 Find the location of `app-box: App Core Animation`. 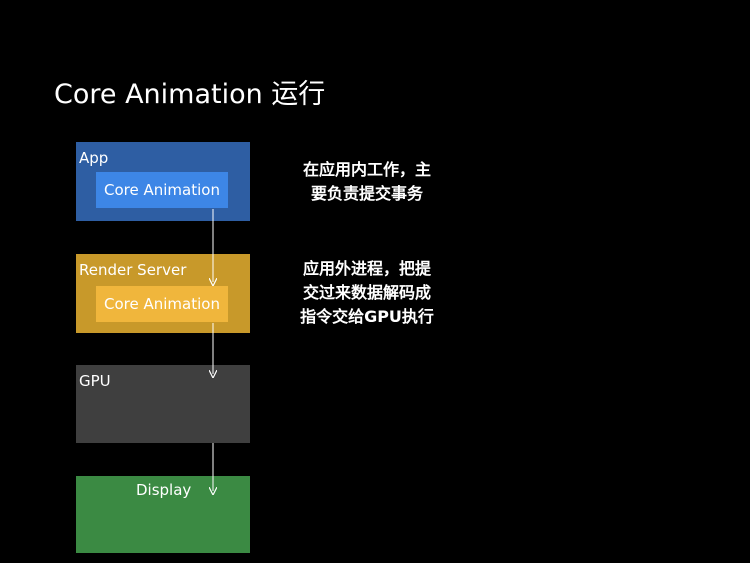

app-box: App Core Animation is located at coordinates (163, 181).